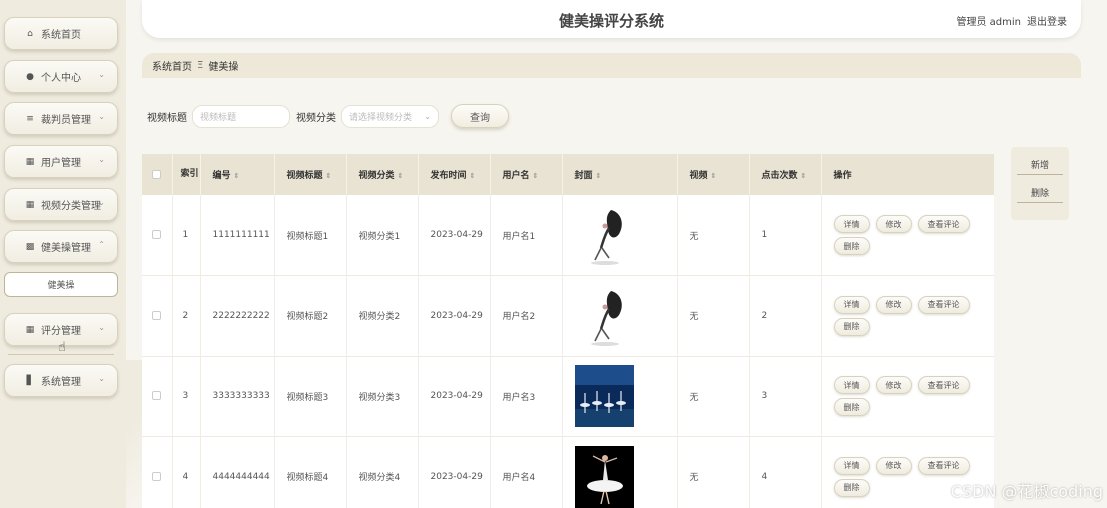  What do you see at coordinates (66, 120) in the screenshot?
I see `sidebar-item-label: 裁判员管理` at bounding box center [66, 120].